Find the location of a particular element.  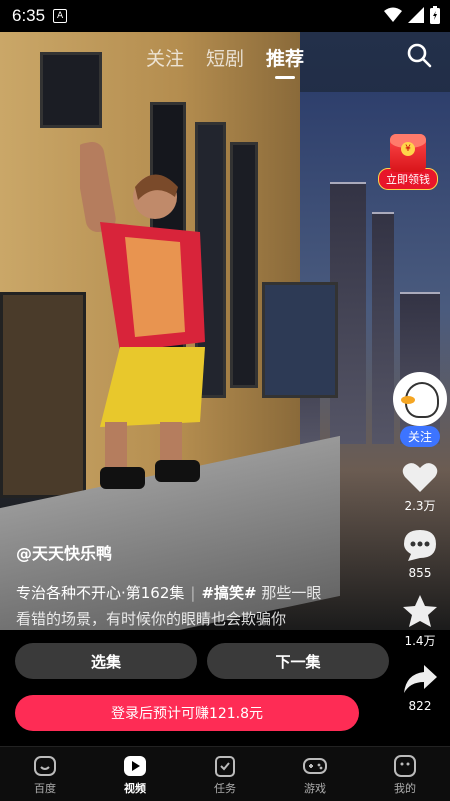

red-envelope-button: ¥ 立即领钱 is located at coordinates (408, 164).